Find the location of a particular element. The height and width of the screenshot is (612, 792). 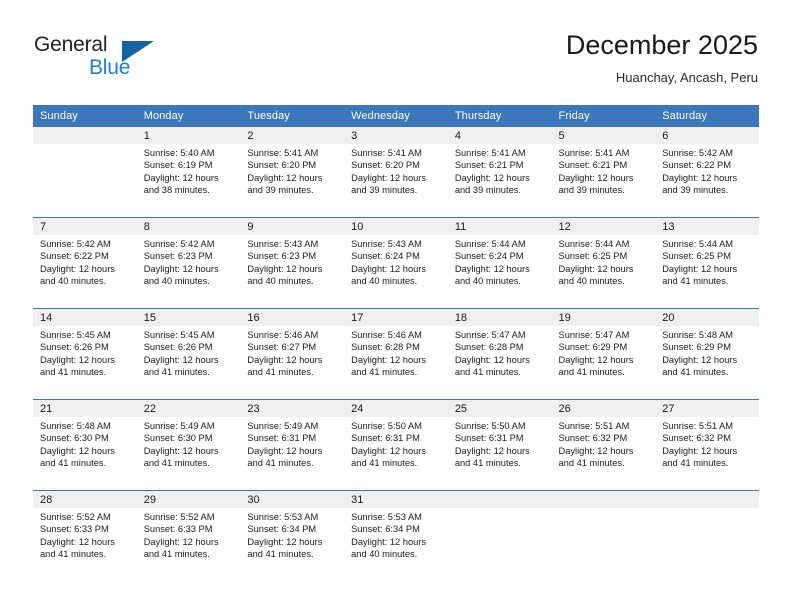

general-blue-logo: General Blue is located at coordinates (114, 59).